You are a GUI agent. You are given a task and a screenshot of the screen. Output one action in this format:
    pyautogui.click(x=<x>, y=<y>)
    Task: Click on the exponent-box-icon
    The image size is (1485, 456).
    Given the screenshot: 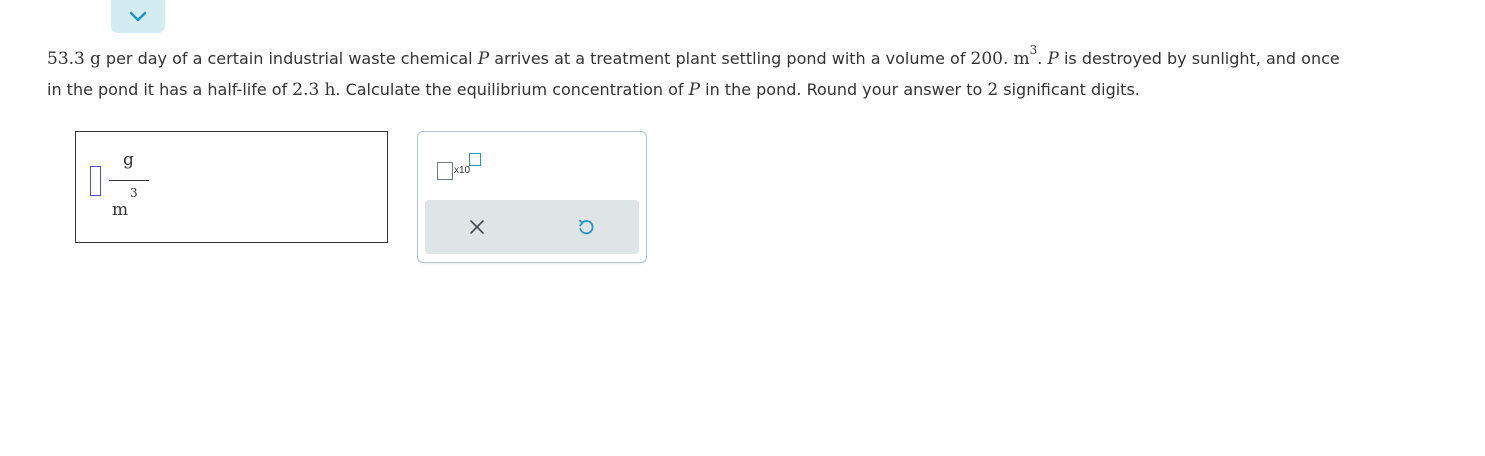 What is the action you would take?
    pyautogui.click(x=475, y=159)
    